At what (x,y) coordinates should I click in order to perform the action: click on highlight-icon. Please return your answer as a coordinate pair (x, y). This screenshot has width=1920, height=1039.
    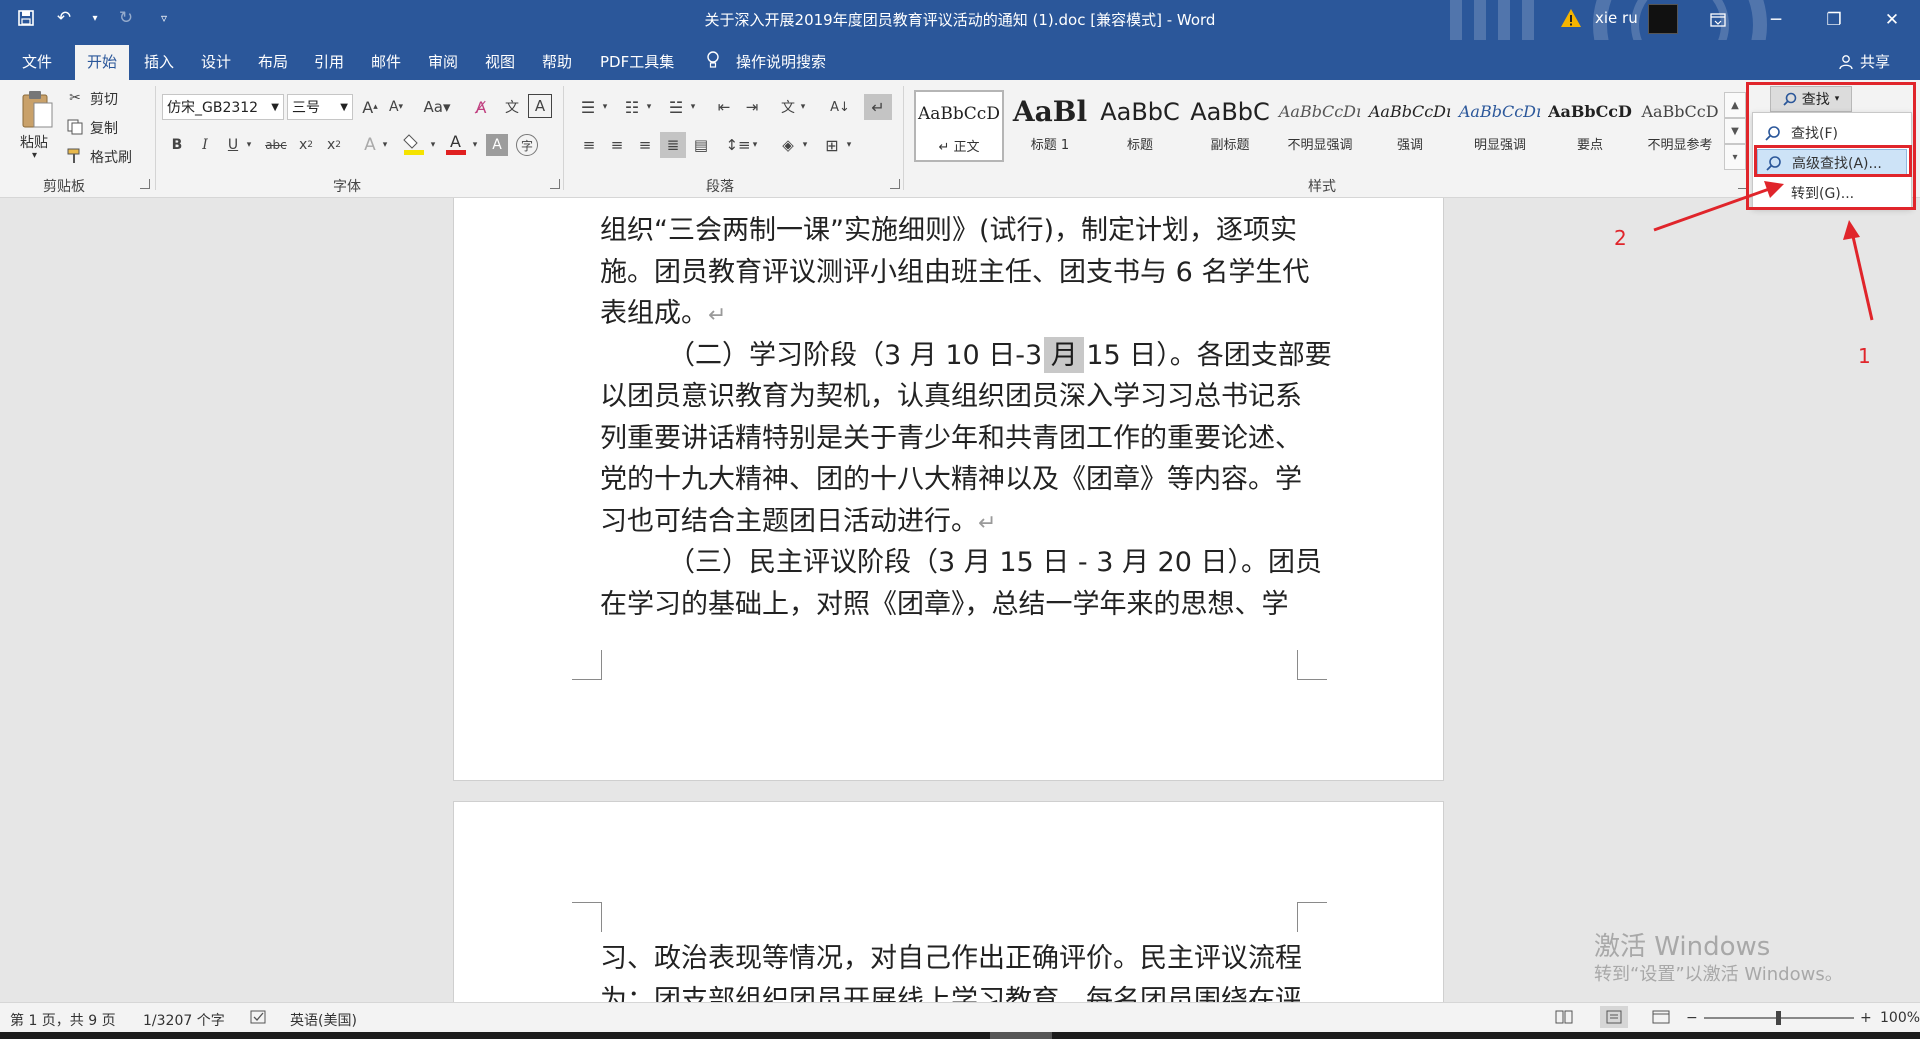
    Looking at the image, I should click on (414, 144).